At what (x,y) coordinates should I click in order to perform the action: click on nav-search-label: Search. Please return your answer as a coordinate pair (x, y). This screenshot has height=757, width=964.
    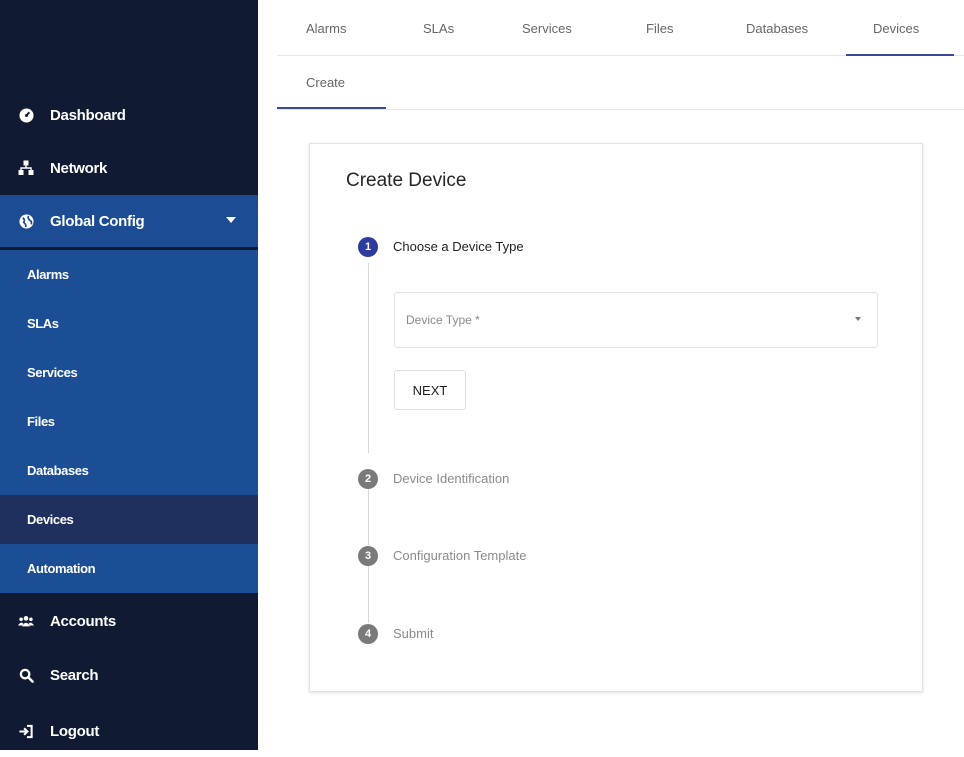
    Looking at the image, I should click on (74, 675).